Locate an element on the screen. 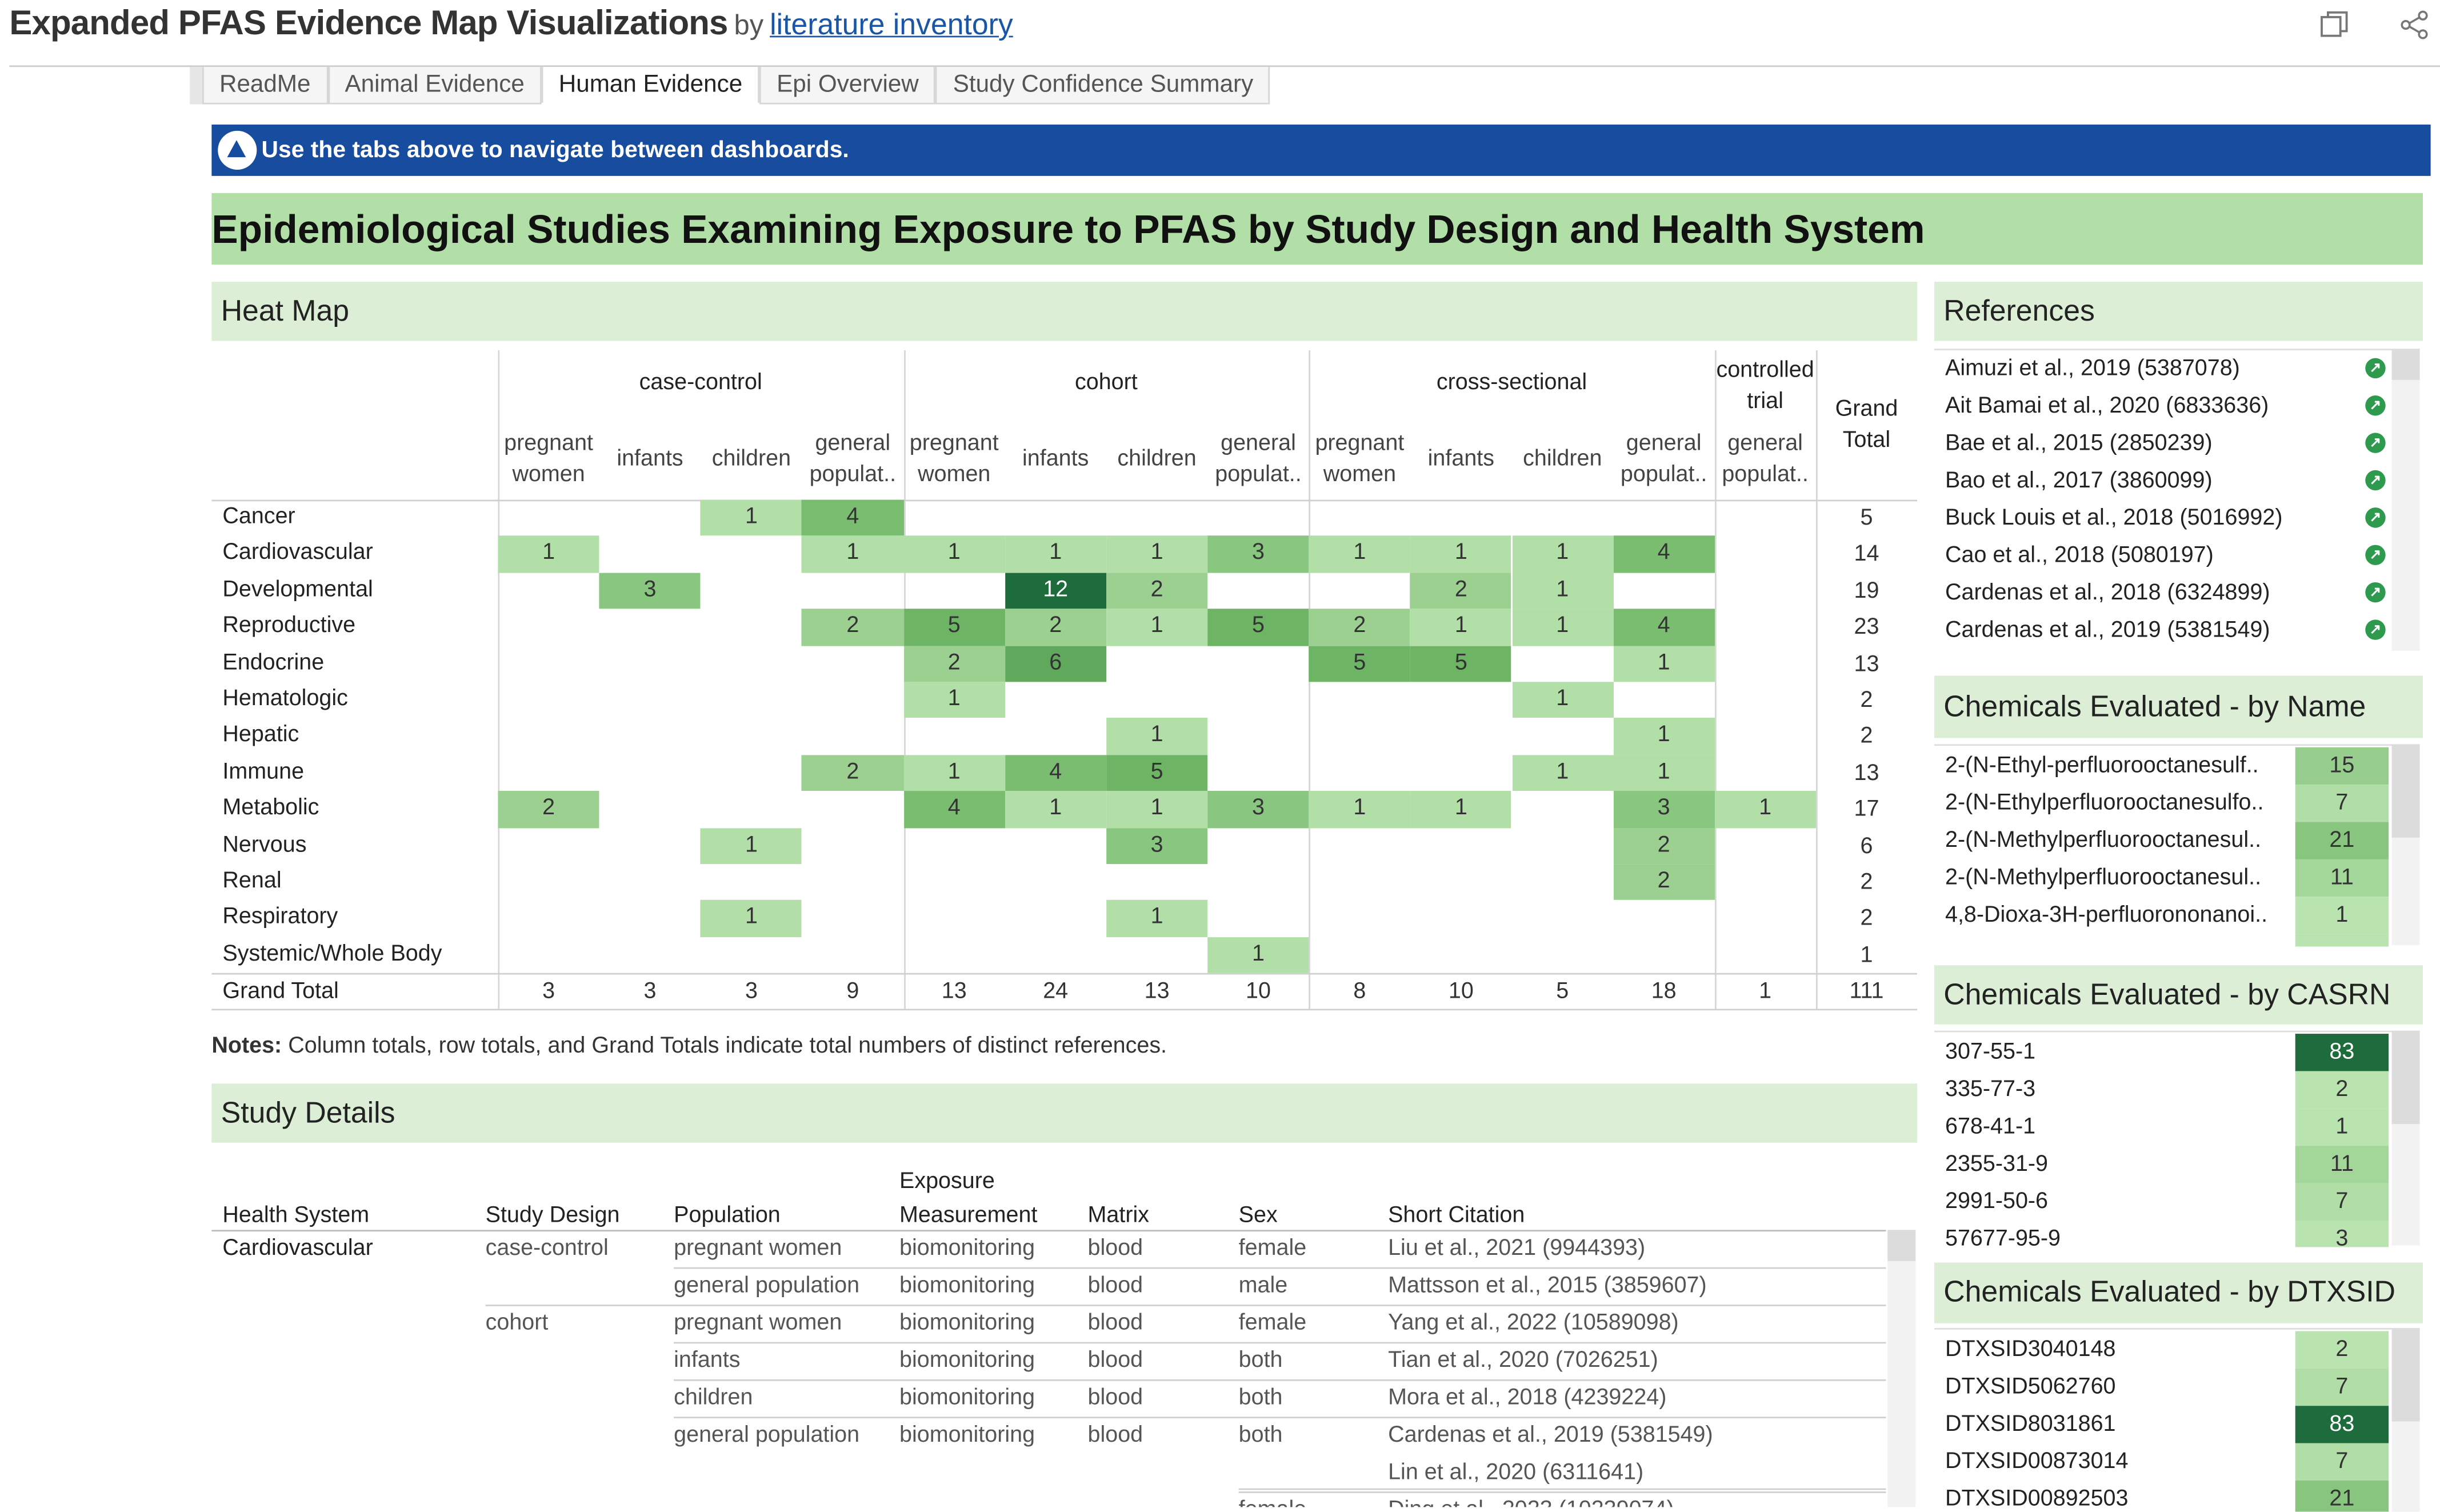 The image size is (2440, 1512). chemical-label: 57677-95-9 is located at coordinates (2118, 1234).